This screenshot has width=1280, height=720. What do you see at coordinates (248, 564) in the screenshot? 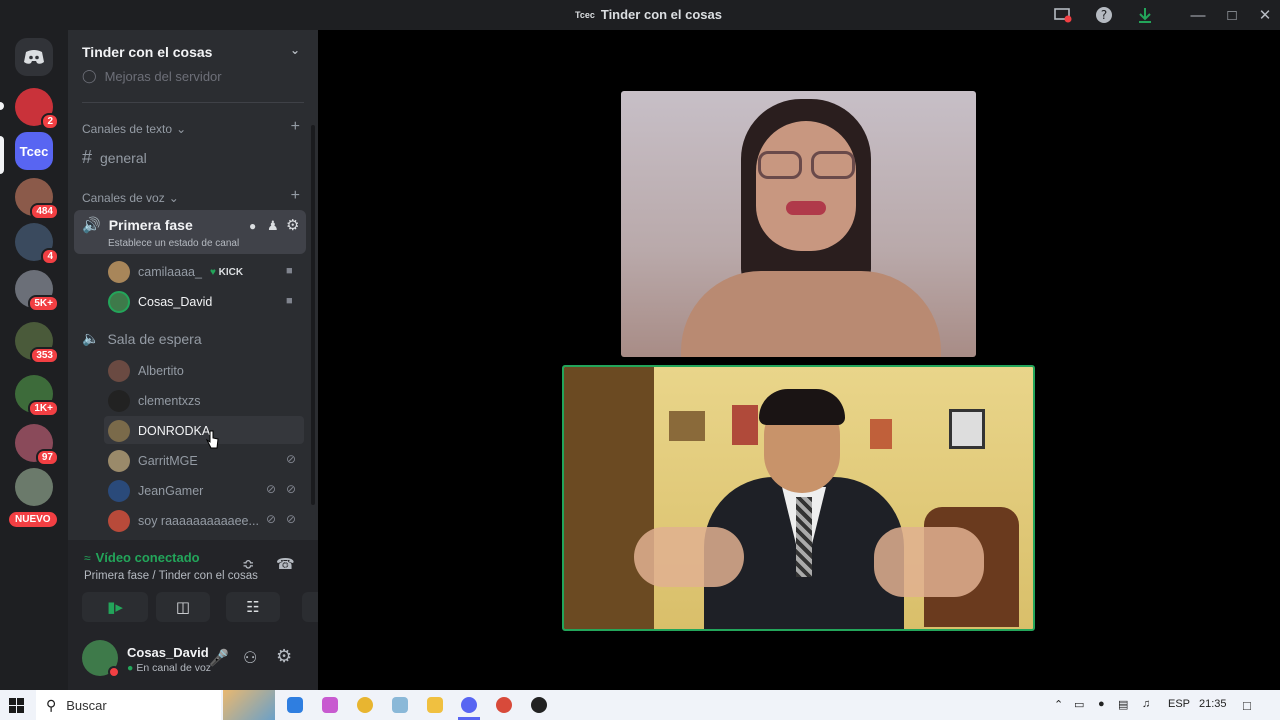
I see `noise-suppression-icon: ≎` at bounding box center [248, 564].